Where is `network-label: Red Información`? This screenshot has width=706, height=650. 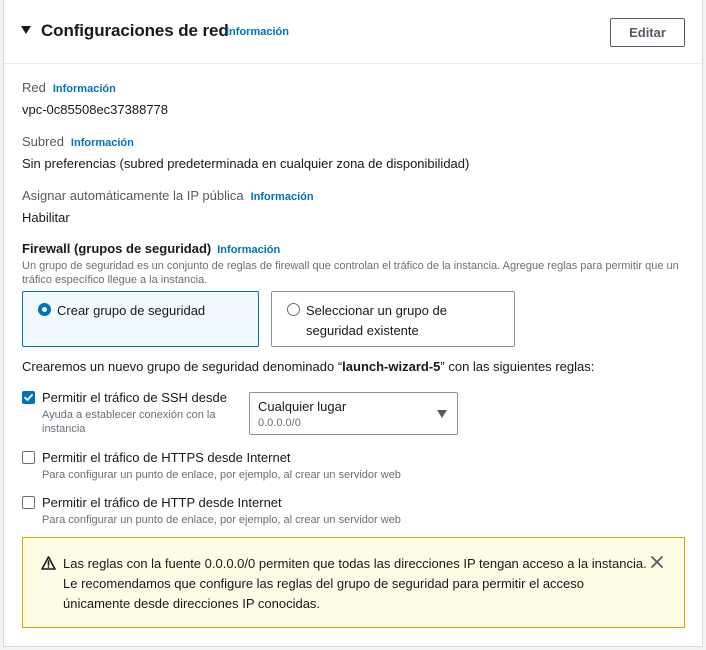
network-label: Red Información is located at coordinates (69, 87).